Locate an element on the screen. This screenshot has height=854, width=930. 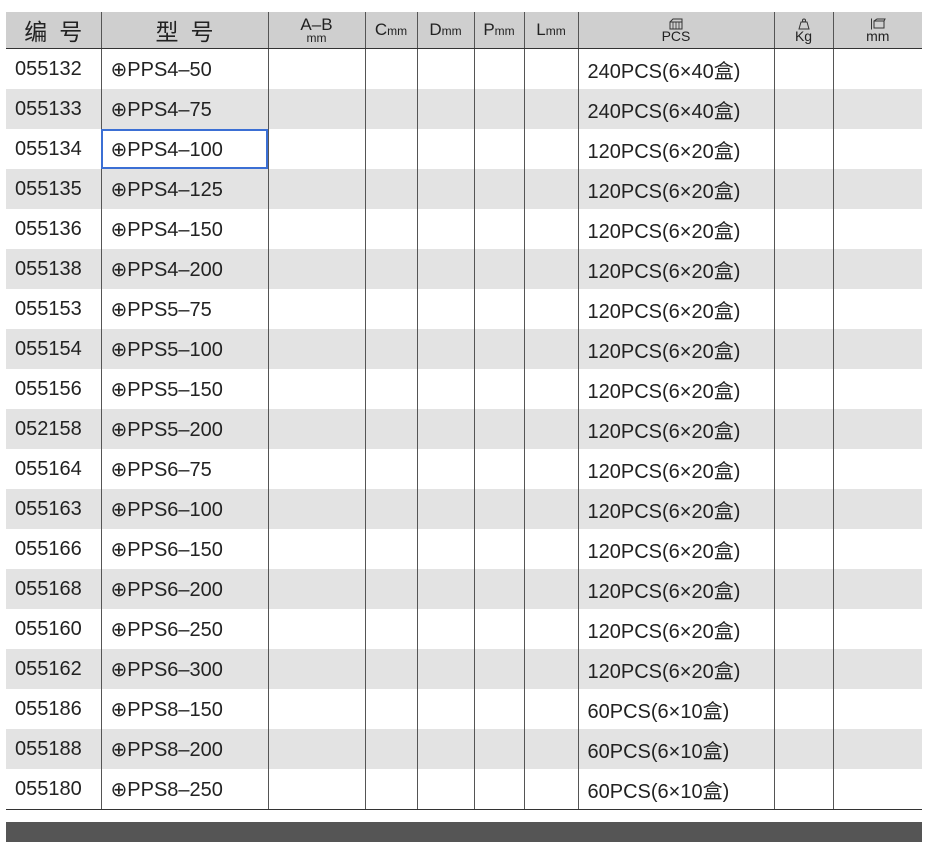
cell-model: ⊕PPS8–150 is located at coordinates (184, 709).